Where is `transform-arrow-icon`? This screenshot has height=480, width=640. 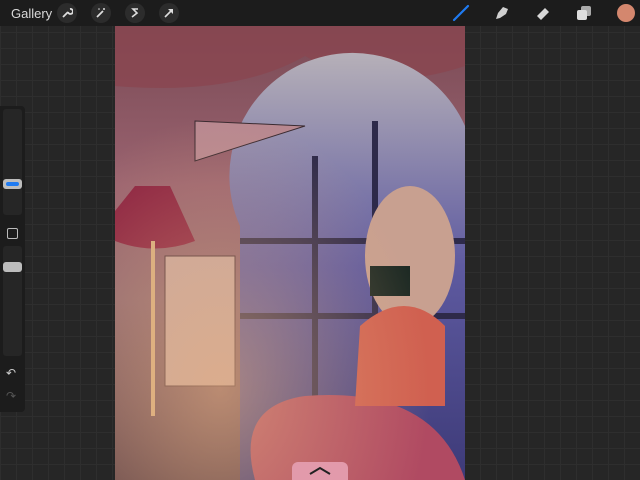 transform-arrow-icon is located at coordinates (169, 13).